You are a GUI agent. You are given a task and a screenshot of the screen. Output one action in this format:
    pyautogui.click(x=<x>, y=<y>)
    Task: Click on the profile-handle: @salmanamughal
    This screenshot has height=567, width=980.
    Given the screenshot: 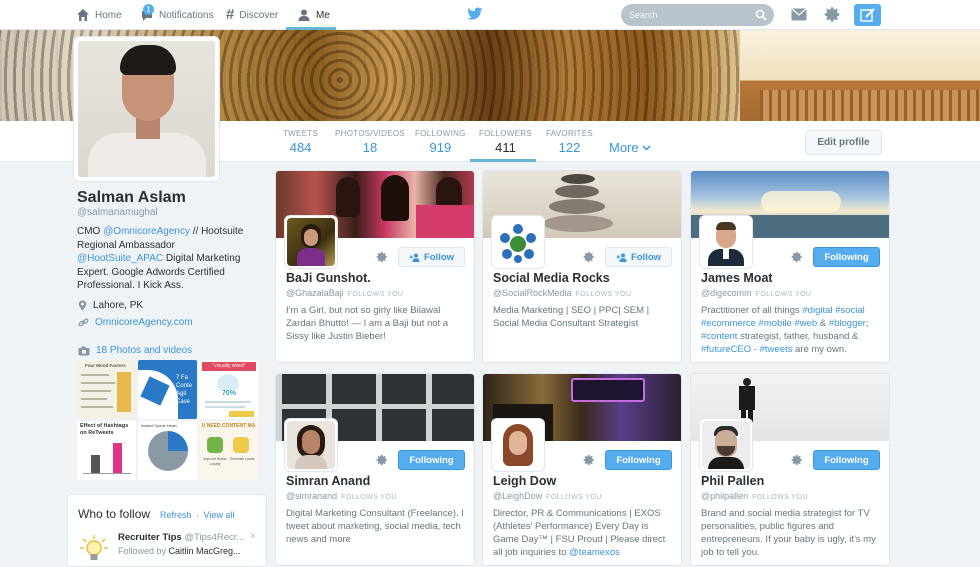 What is the action you would take?
    pyautogui.click(x=117, y=212)
    